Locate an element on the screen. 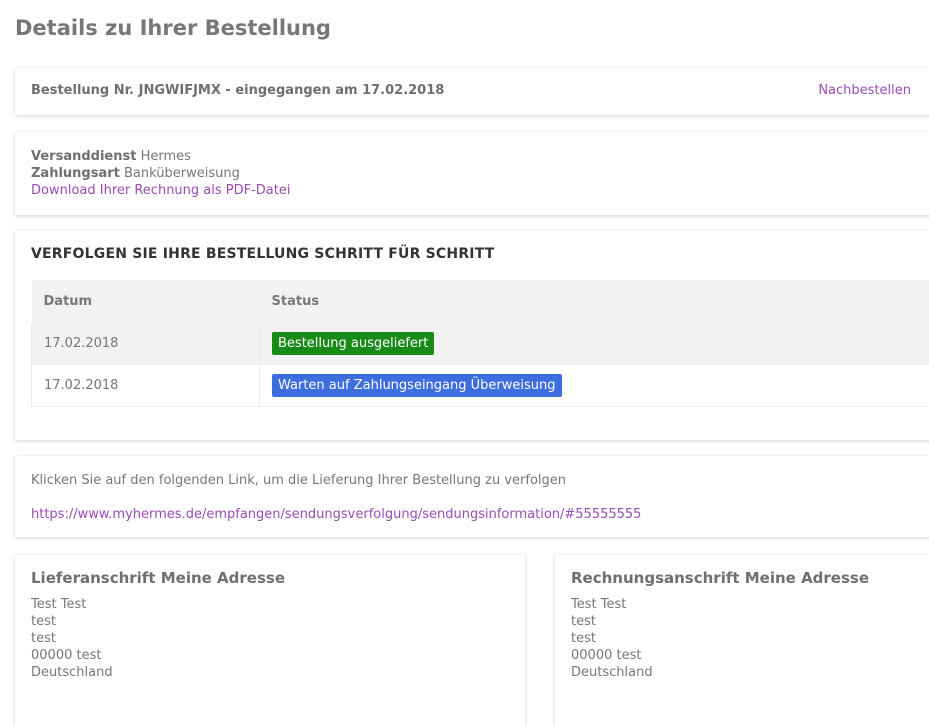 This screenshot has height=725, width=929. shipping-service-row: Versanddienst Hermes is located at coordinates (160, 156).